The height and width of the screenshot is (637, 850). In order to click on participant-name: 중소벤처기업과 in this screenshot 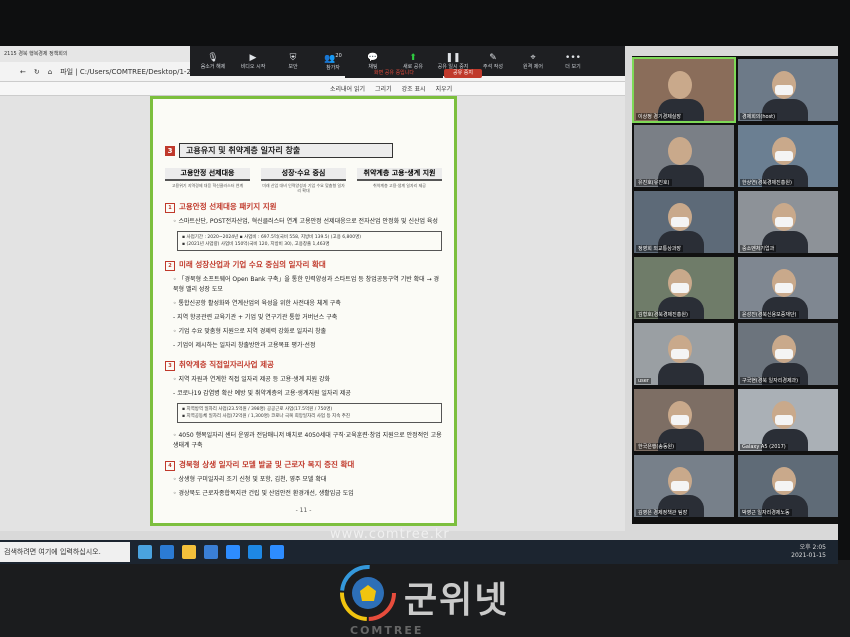, I will do `click(758, 248)`.